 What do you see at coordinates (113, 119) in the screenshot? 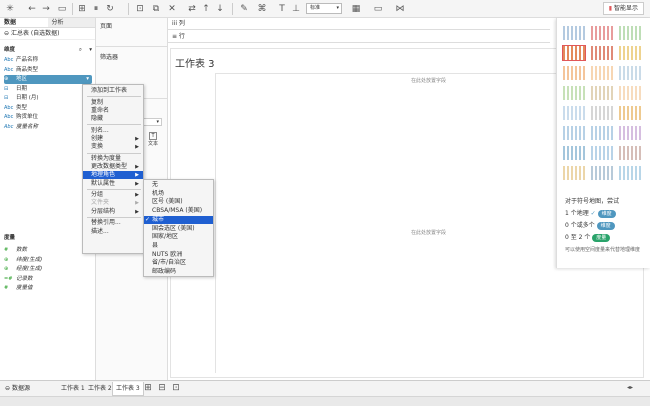
I see `context-menu-item: 隐藏` at bounding box center [113, 119].